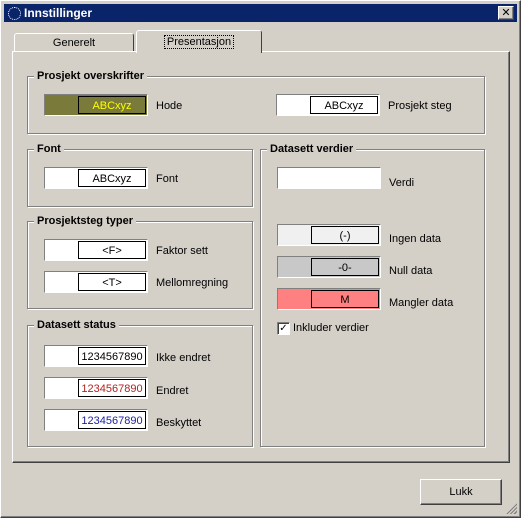 The width and height of the screenshot is (521, 518). Describe the element at coordinates (420, 106) in the screenshot. I see `prosjekt-steg-label: Prosjekt steg` at that location.